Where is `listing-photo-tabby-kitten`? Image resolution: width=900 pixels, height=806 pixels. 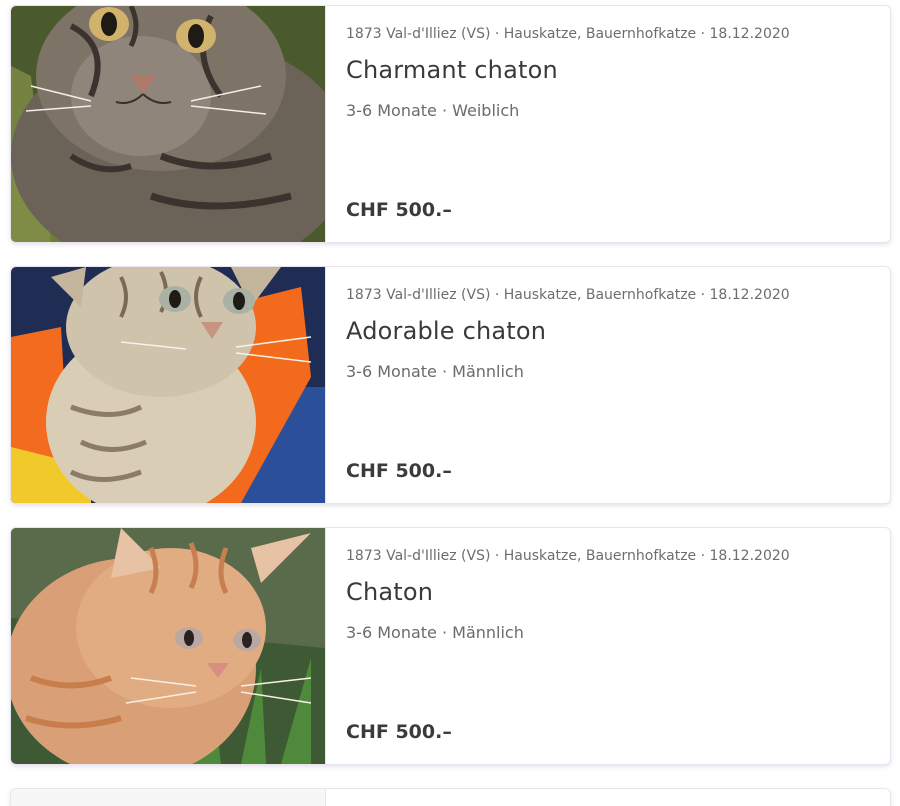 listing-photo-tabby-kitten is located at coordinates (168, 124).